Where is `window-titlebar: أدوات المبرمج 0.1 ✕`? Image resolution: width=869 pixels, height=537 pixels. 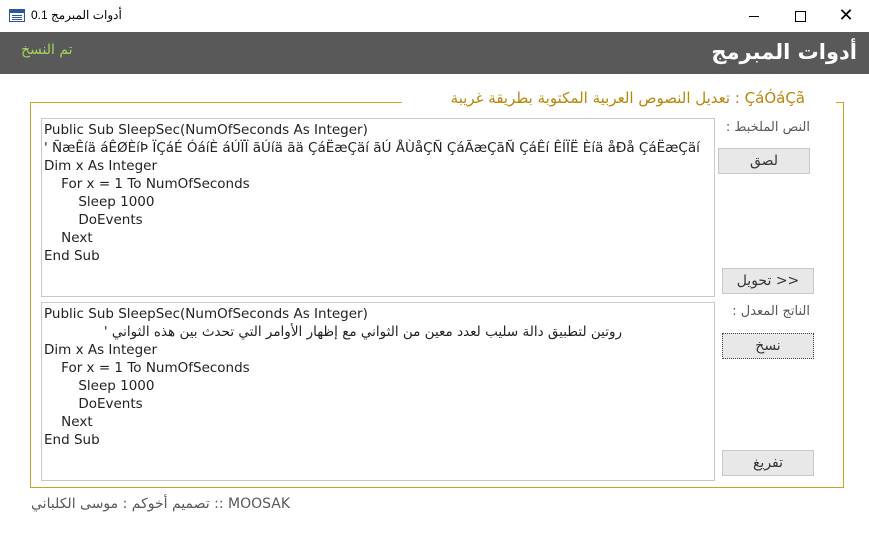
window-titlebar: أدوات المبرمج 0.1 ✕ is located at coordinates (434, 16).